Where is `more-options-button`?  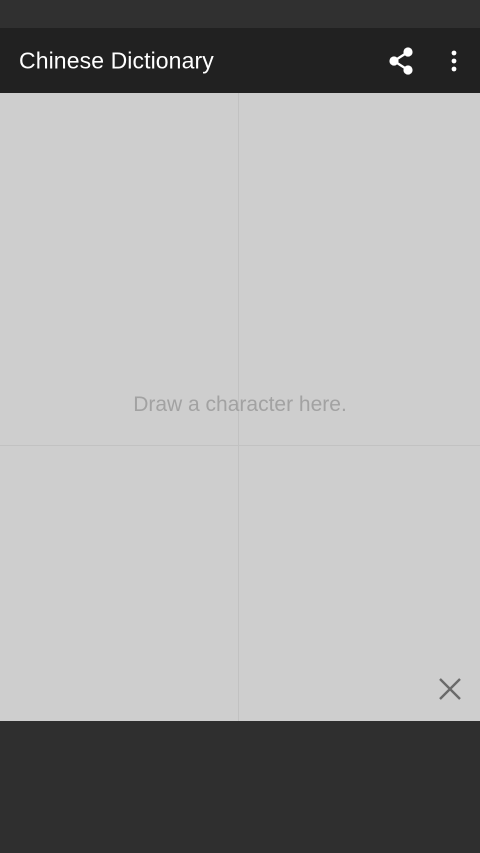 more-options-button is located at coordinates (454, 60).